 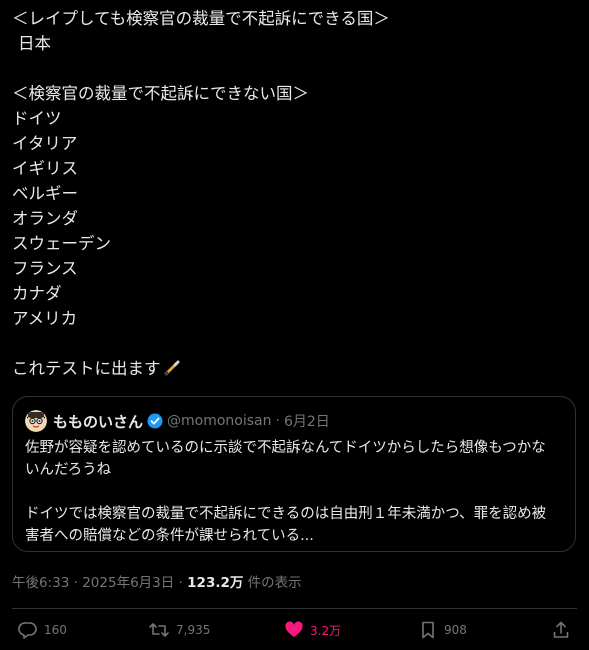 I want to click on repost-button: 7,935, so click(x=179, y=630).